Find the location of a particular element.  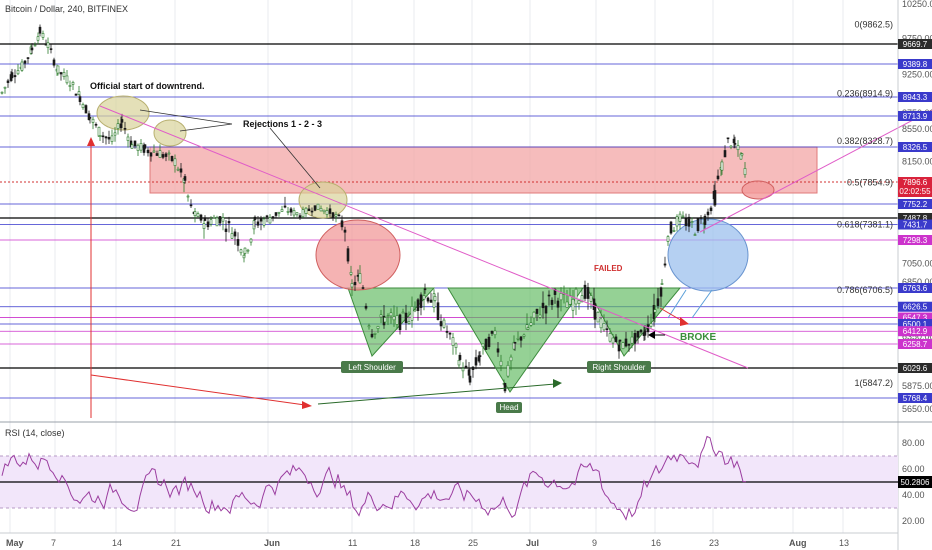

fib-level-label: 0.786(6706.5) is located at coordinates (865, 290).